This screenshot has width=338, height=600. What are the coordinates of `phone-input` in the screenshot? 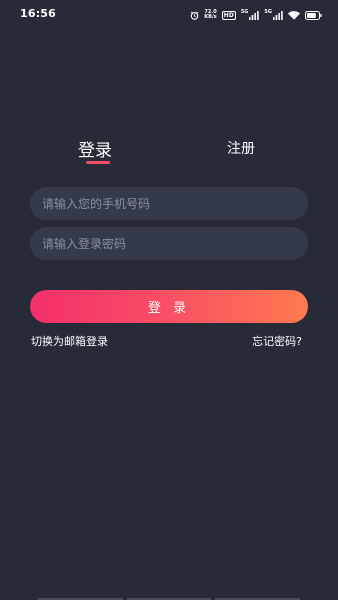 It's located at (169, 203).